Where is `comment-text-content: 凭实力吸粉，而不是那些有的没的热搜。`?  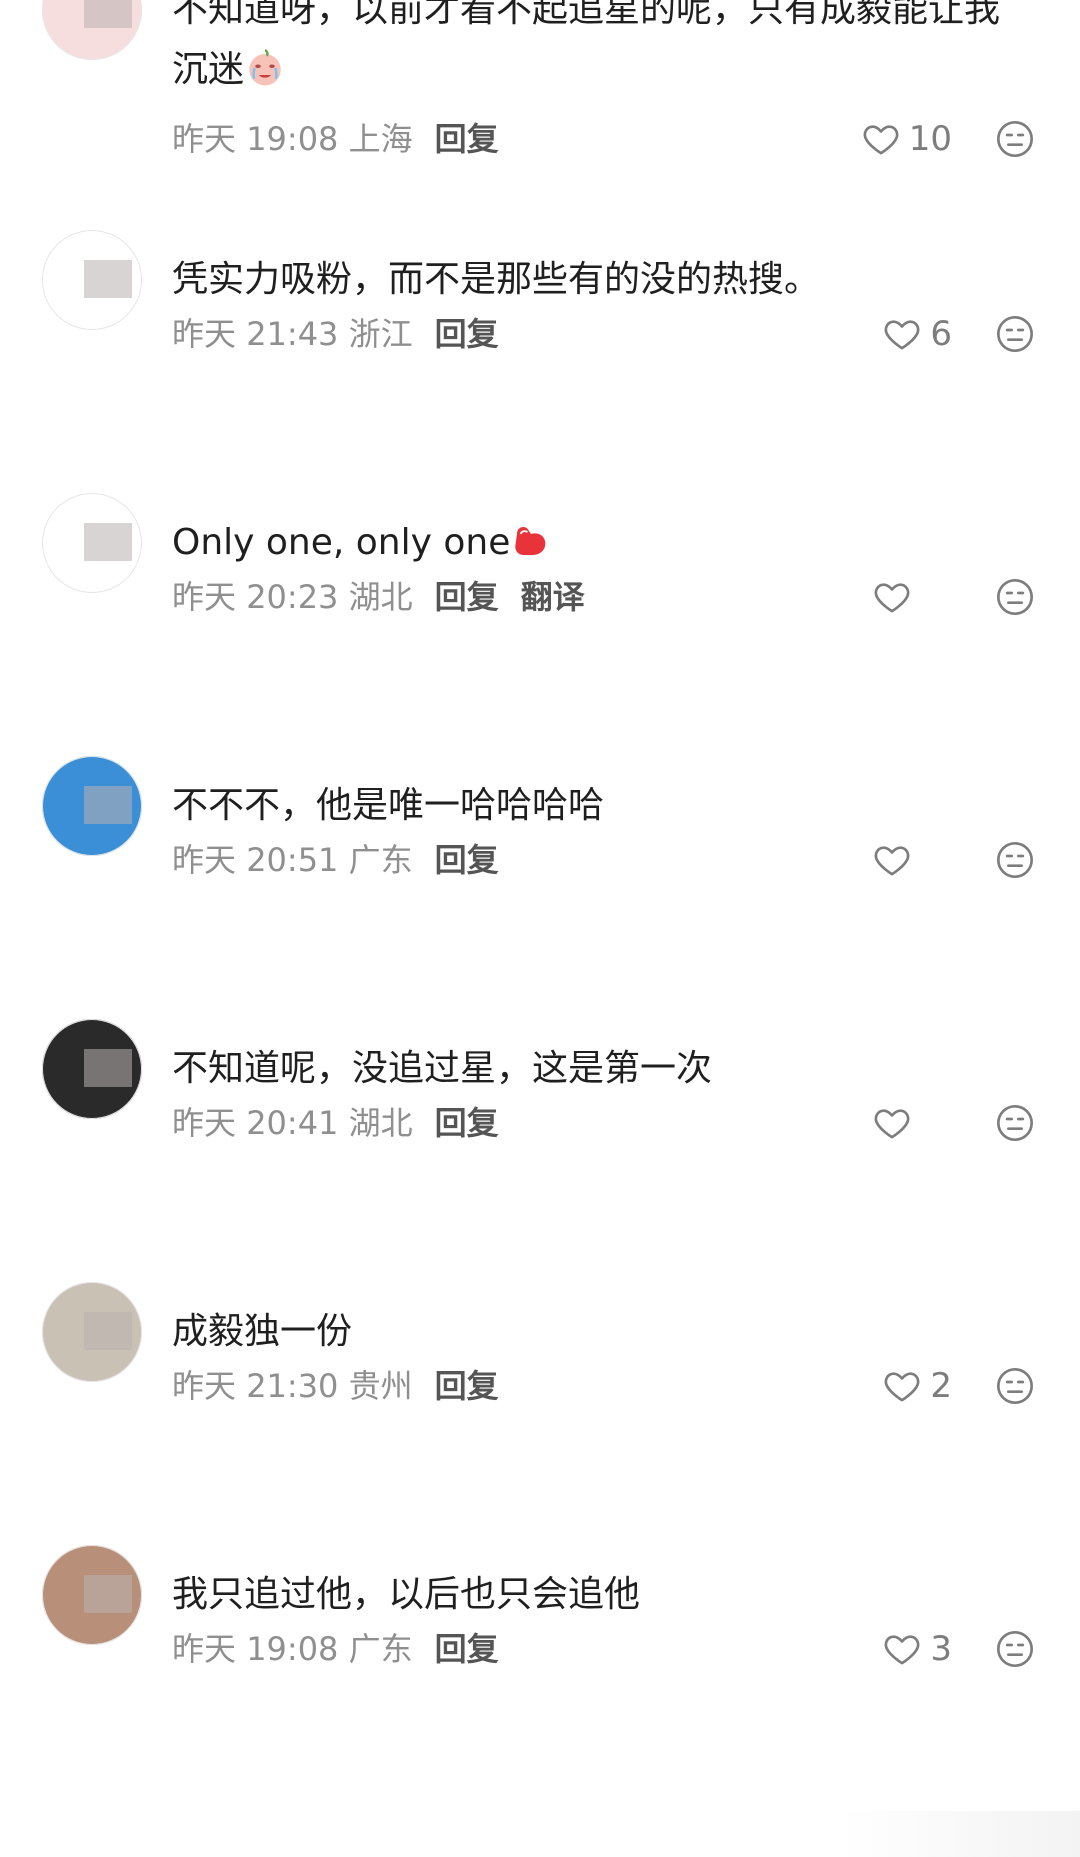 comment-text-content: 凭实力吸粉，而不是那些有的没的热搜。 is located at coordinates (496, 279).